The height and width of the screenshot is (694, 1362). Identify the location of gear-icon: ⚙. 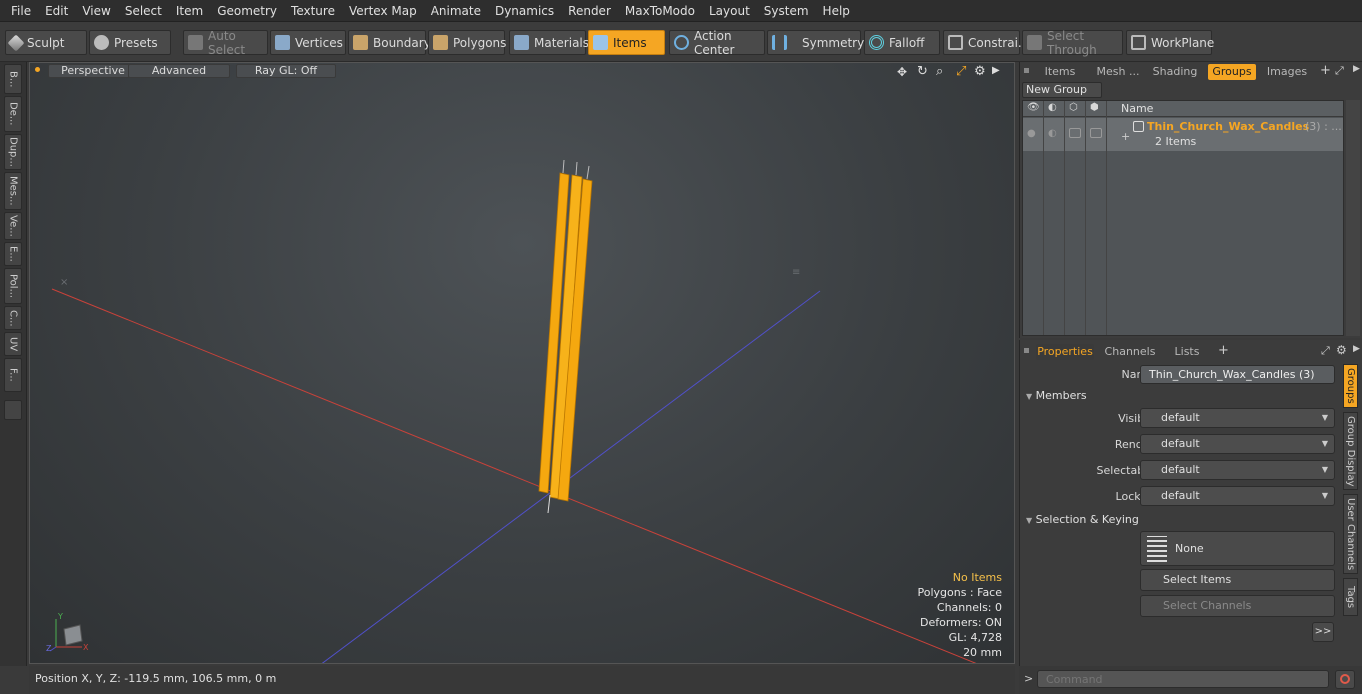
(1341, 350).